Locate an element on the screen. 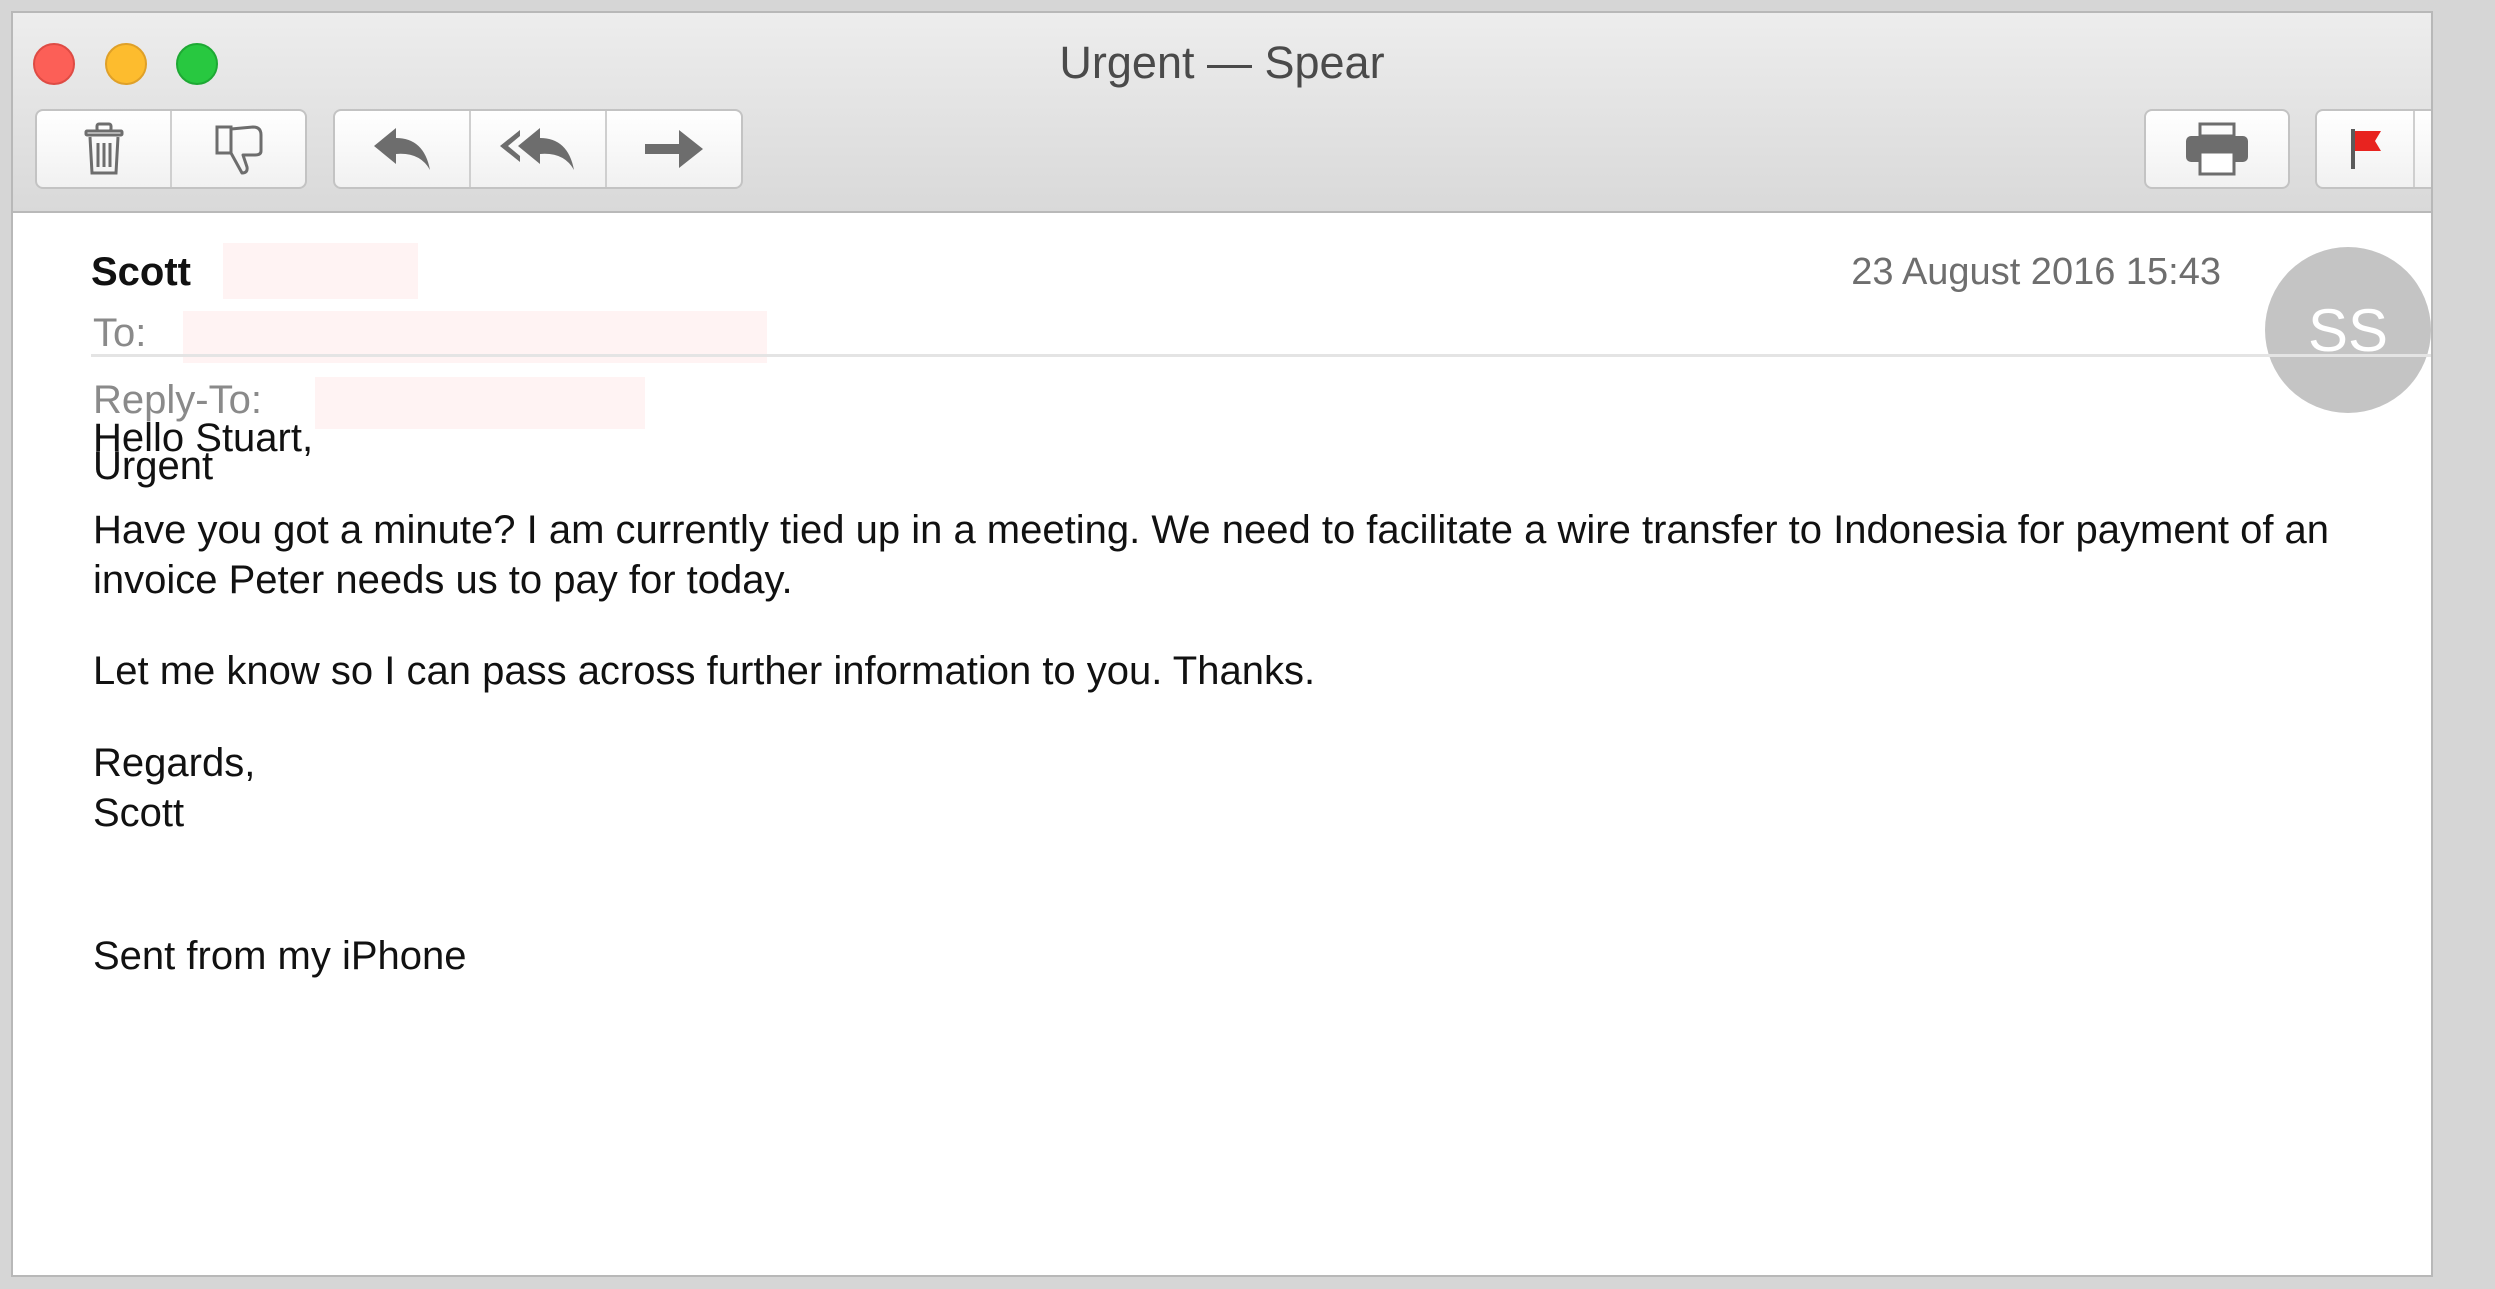  print-icon is located at coordinates (2217, 149).